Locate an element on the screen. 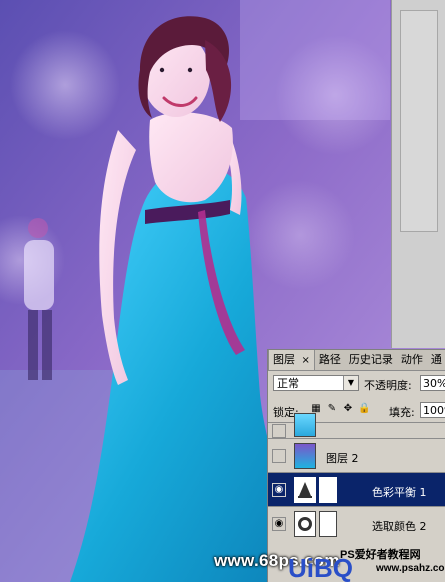  tab-paths: 路径 is located at coordinates (330, 360).